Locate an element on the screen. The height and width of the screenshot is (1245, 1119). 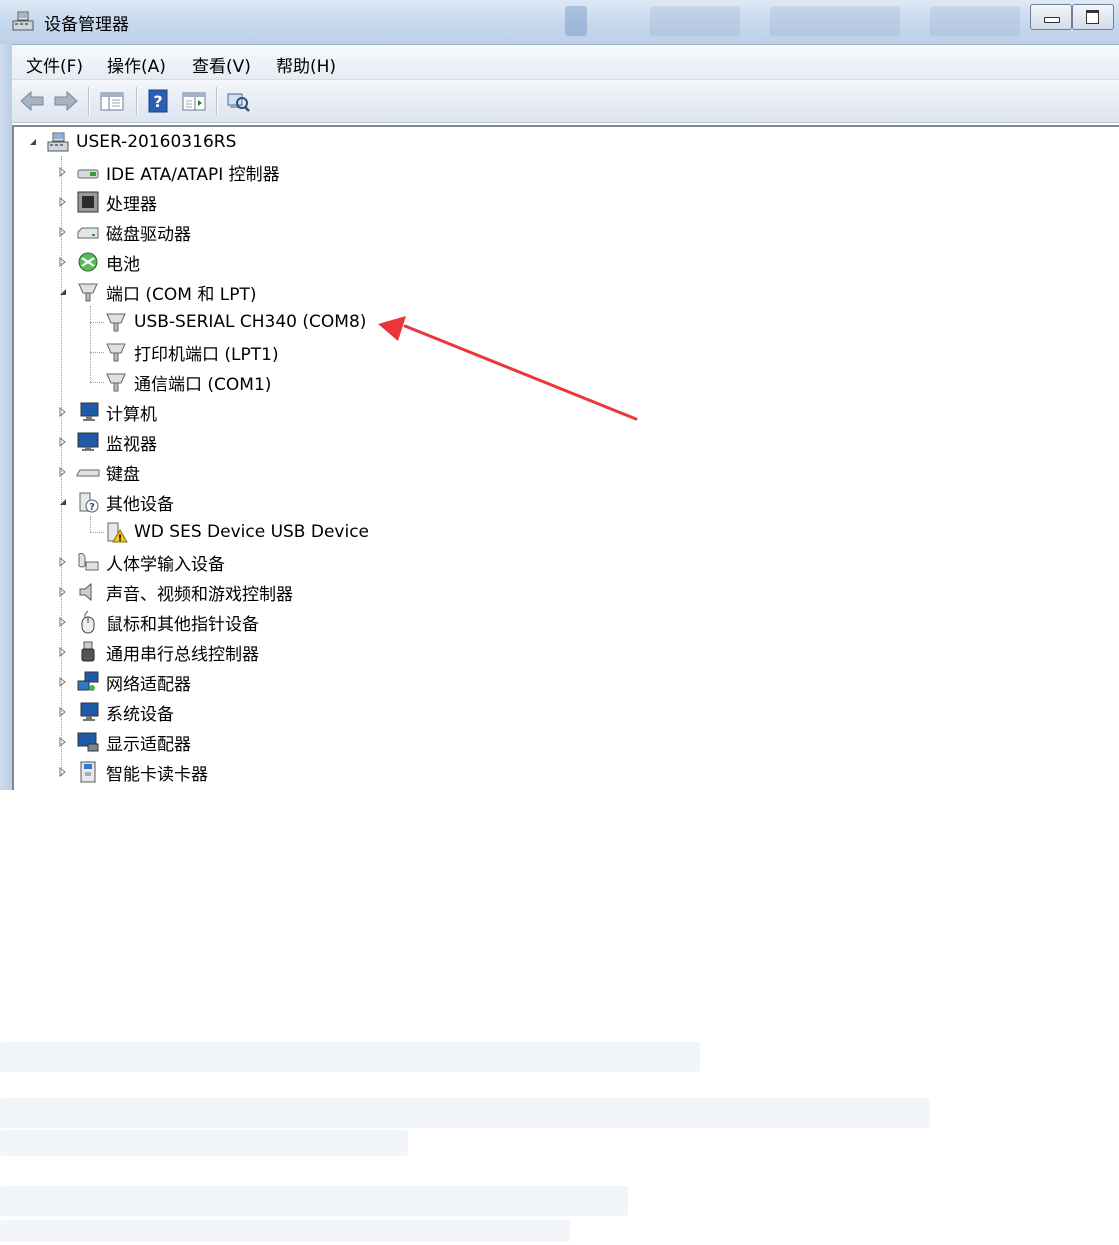
category-label: 其他设备 is located at coordinates (140, 504).